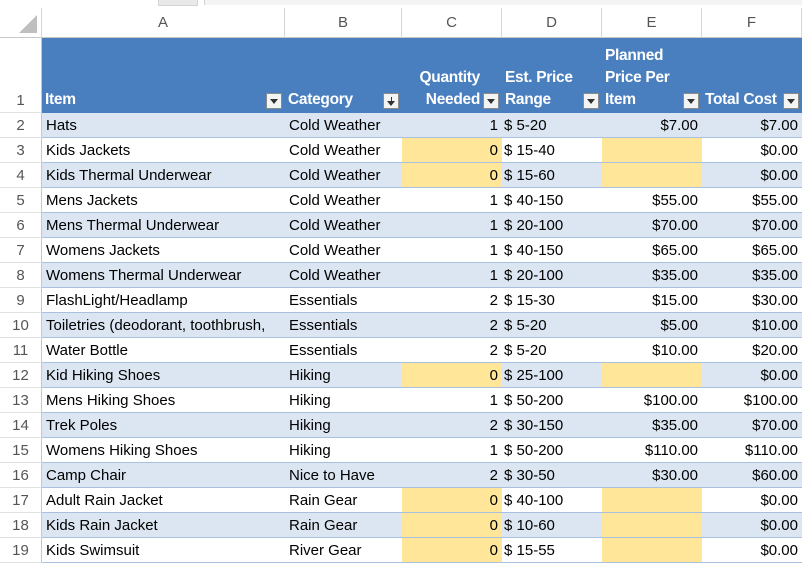 This screenshot has height=564, width=802. Describe the element at coordinates (21, 23) in the screenshot. I see `select-all-corner` at that location.